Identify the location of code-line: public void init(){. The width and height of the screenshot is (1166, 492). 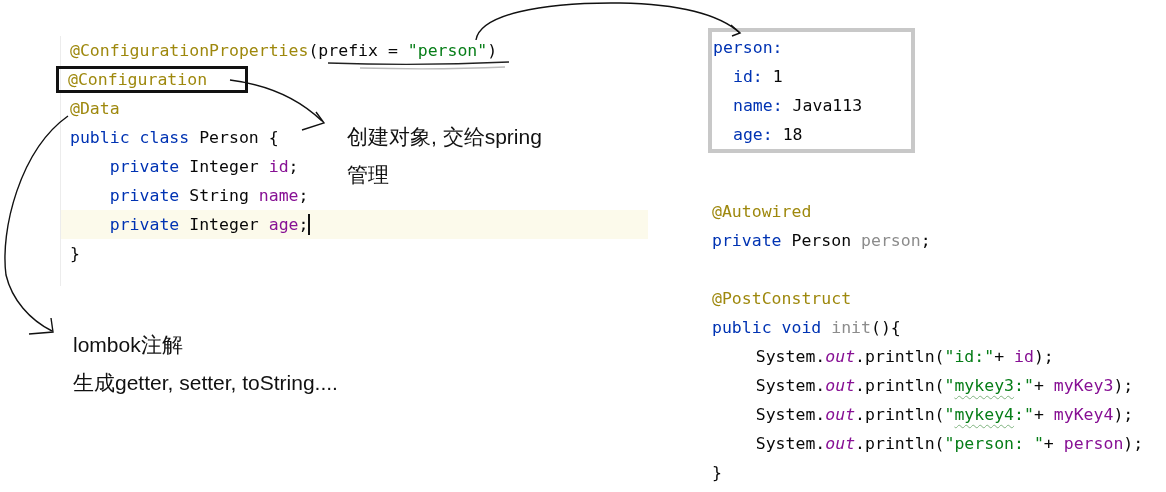
(807, 328).